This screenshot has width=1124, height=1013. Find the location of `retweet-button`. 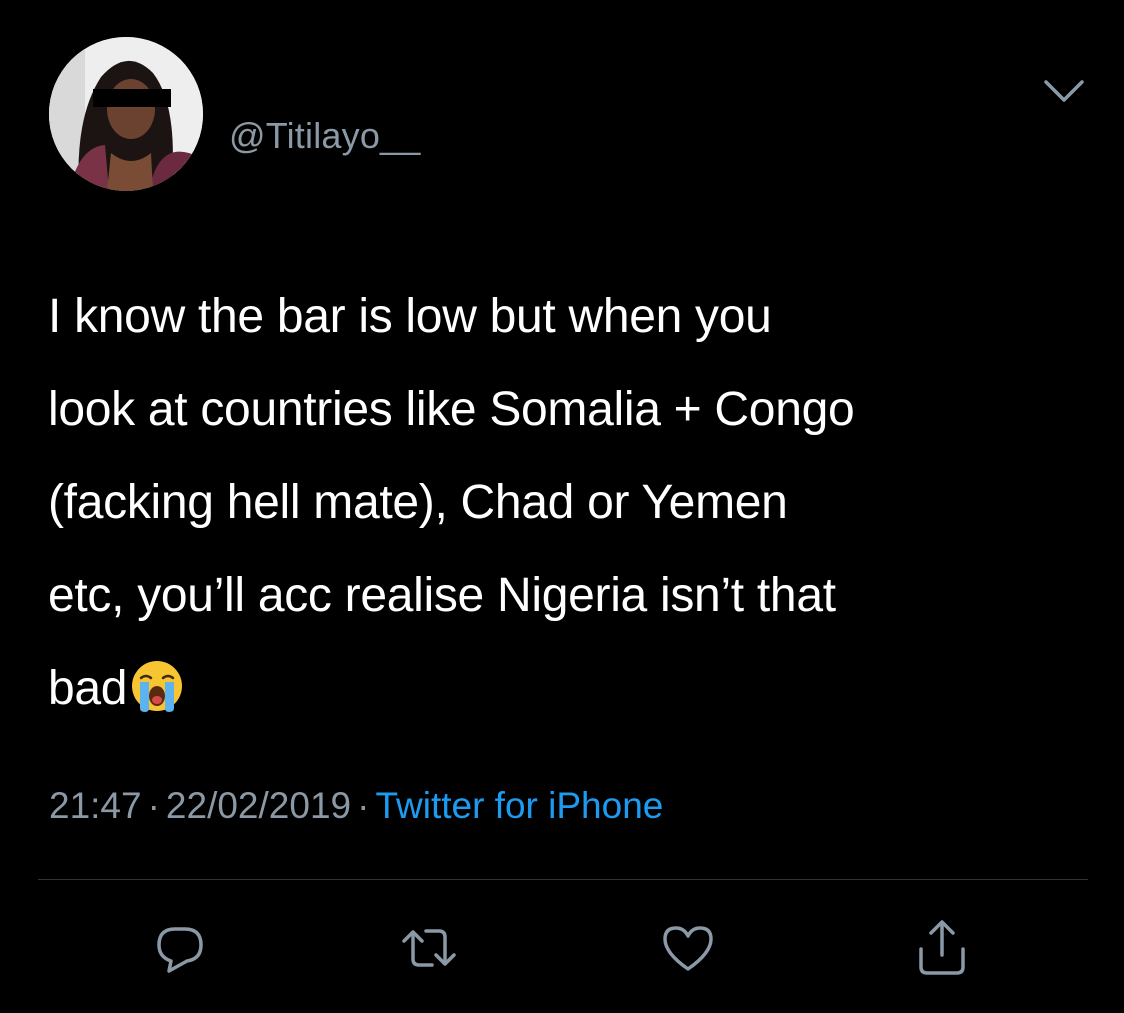

retweet-button is located at coordinates (429, 948).